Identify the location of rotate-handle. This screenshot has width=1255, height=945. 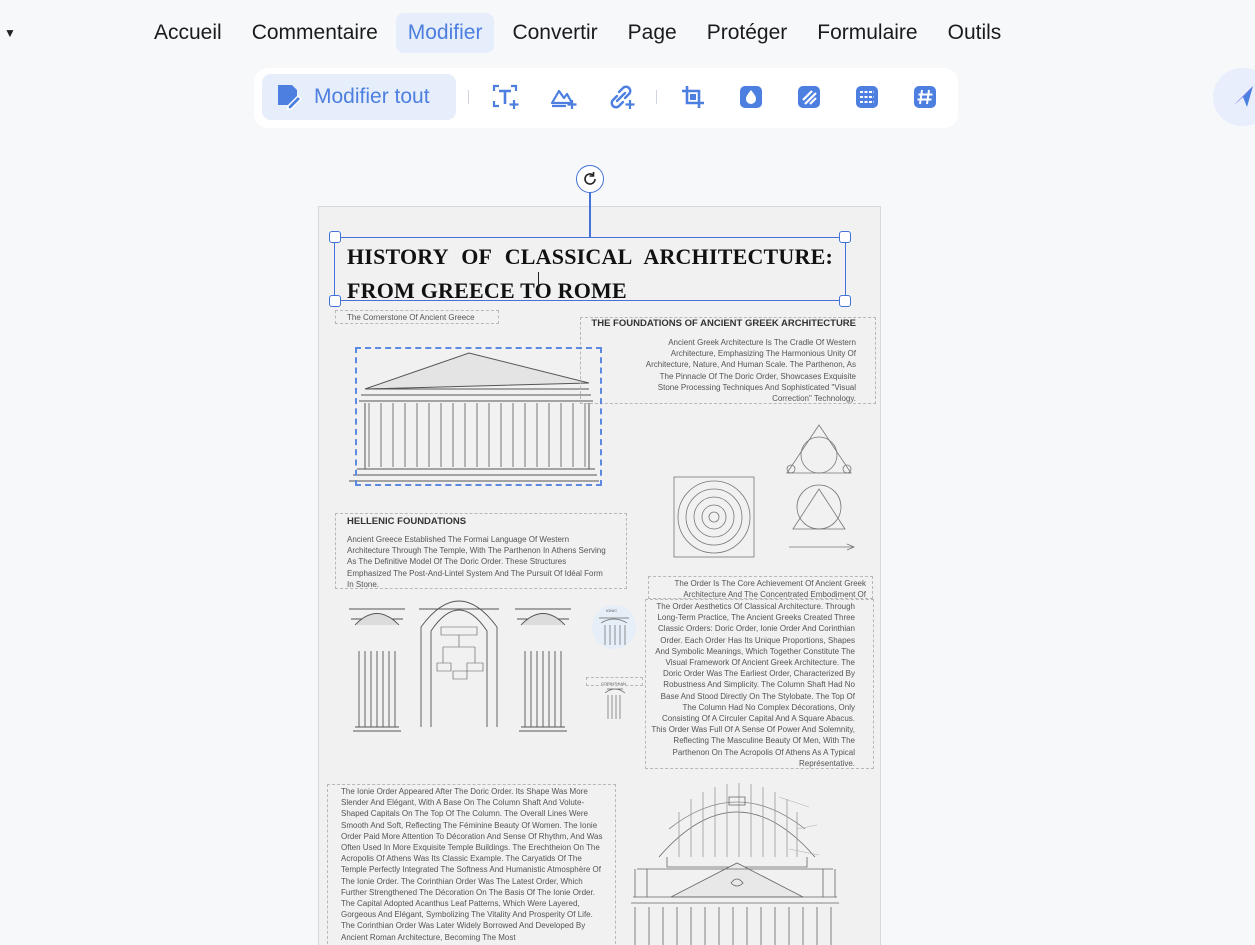
(590, 179).